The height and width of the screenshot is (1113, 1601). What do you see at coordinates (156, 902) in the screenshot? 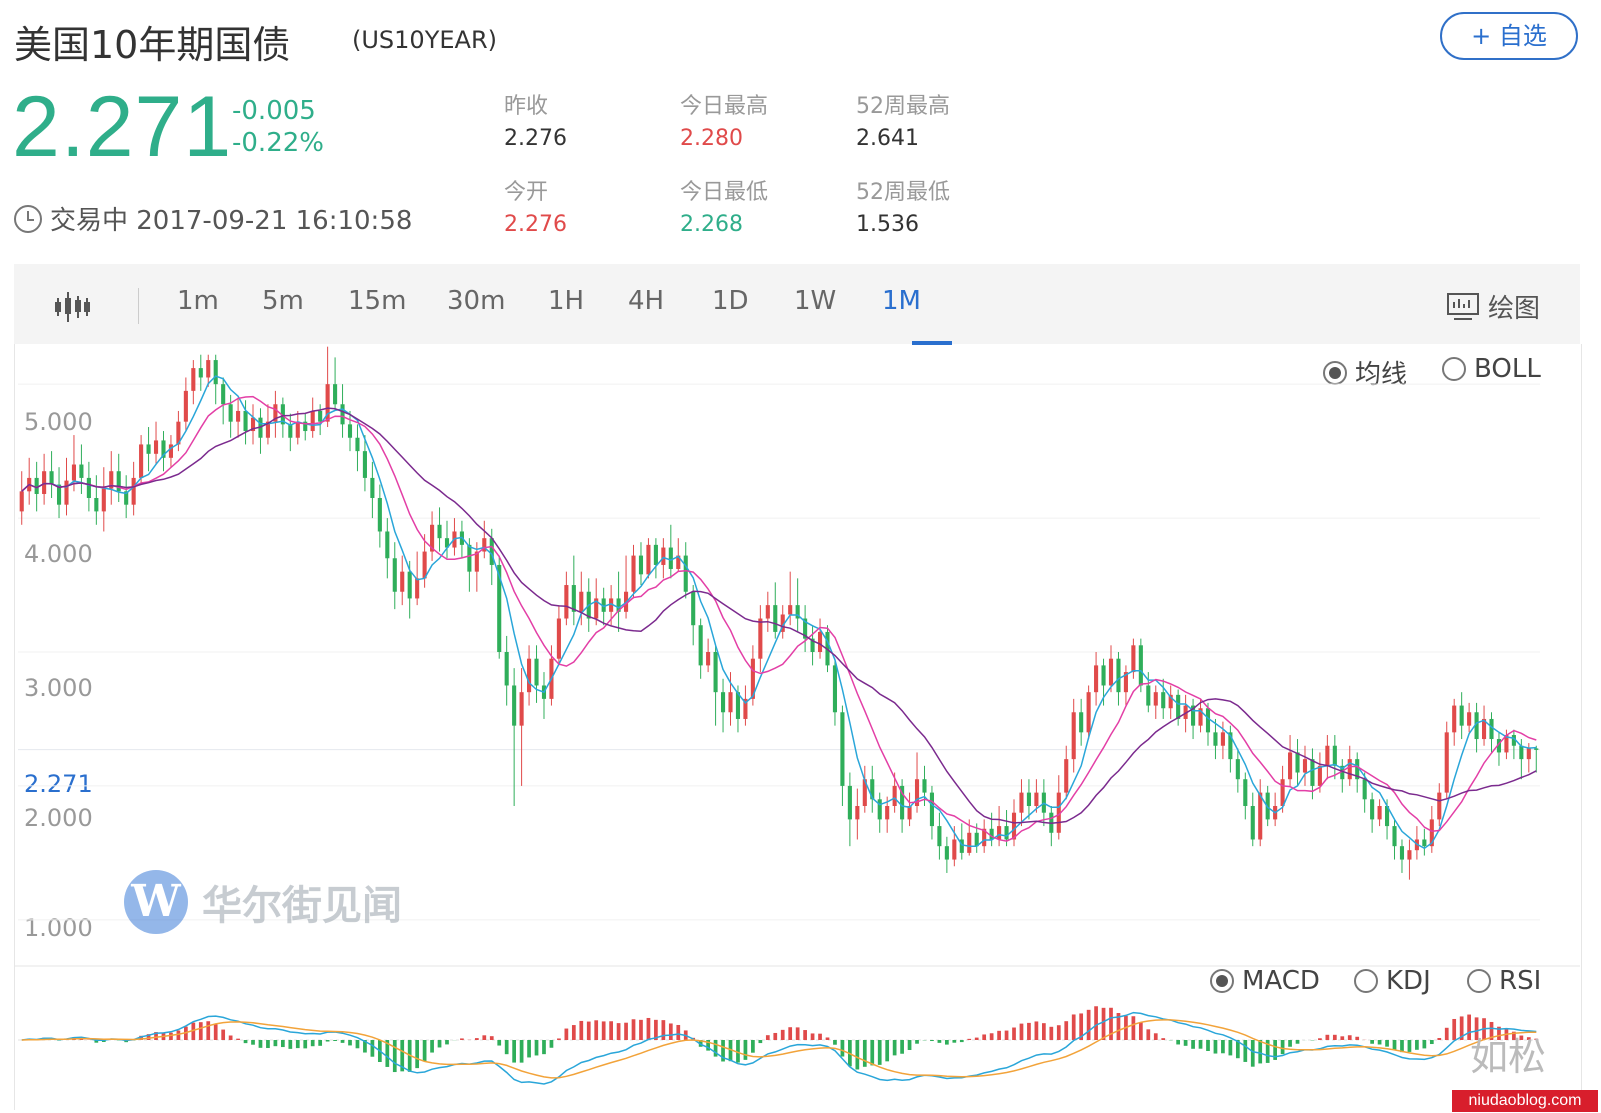
I see `brand-logo: W` at bounding box center [156, 902].